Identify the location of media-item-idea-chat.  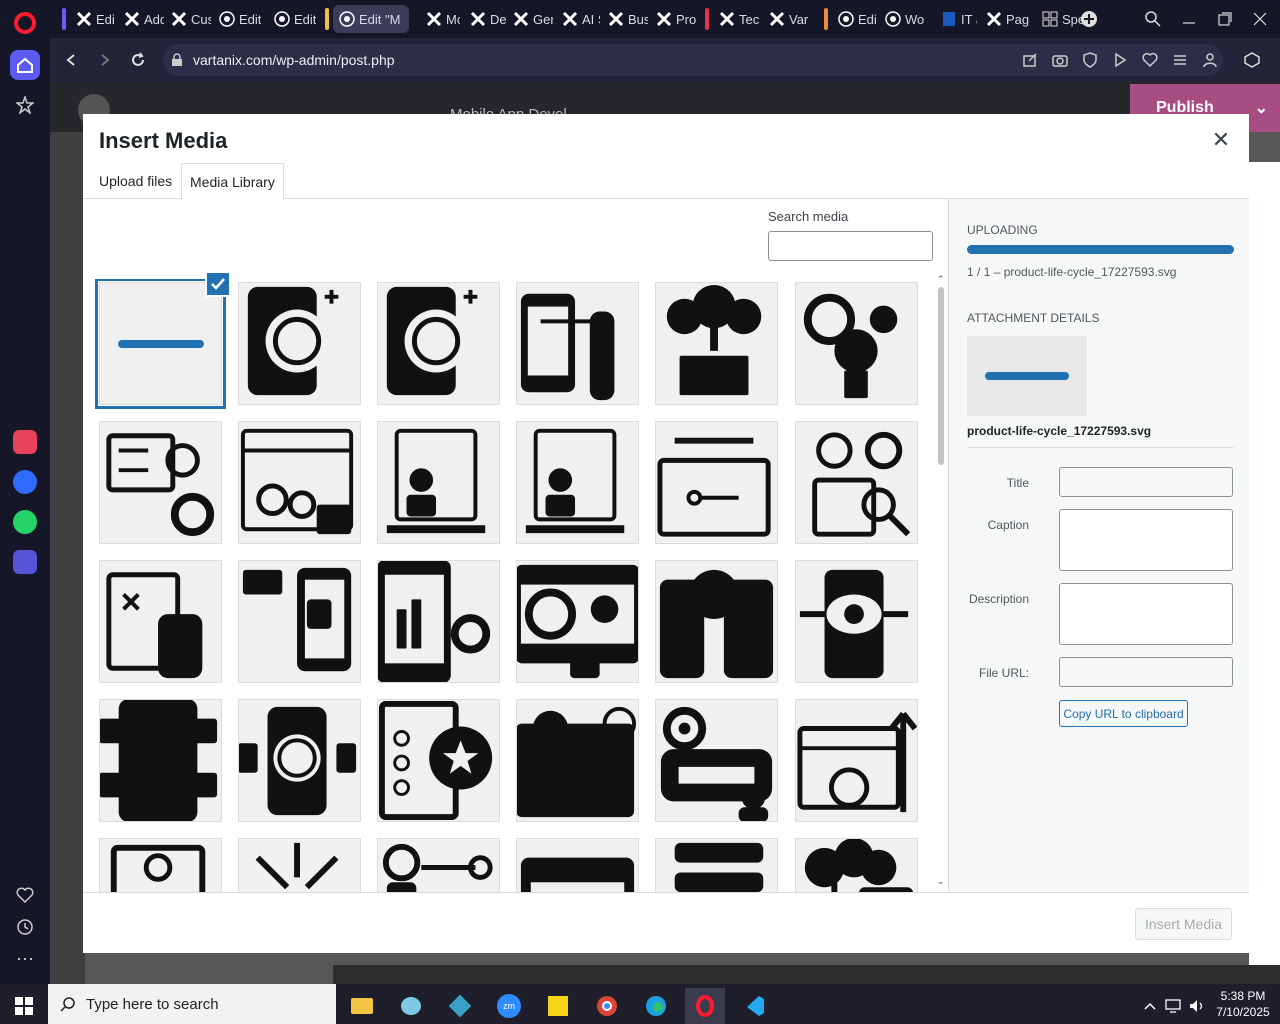
(577, 760).